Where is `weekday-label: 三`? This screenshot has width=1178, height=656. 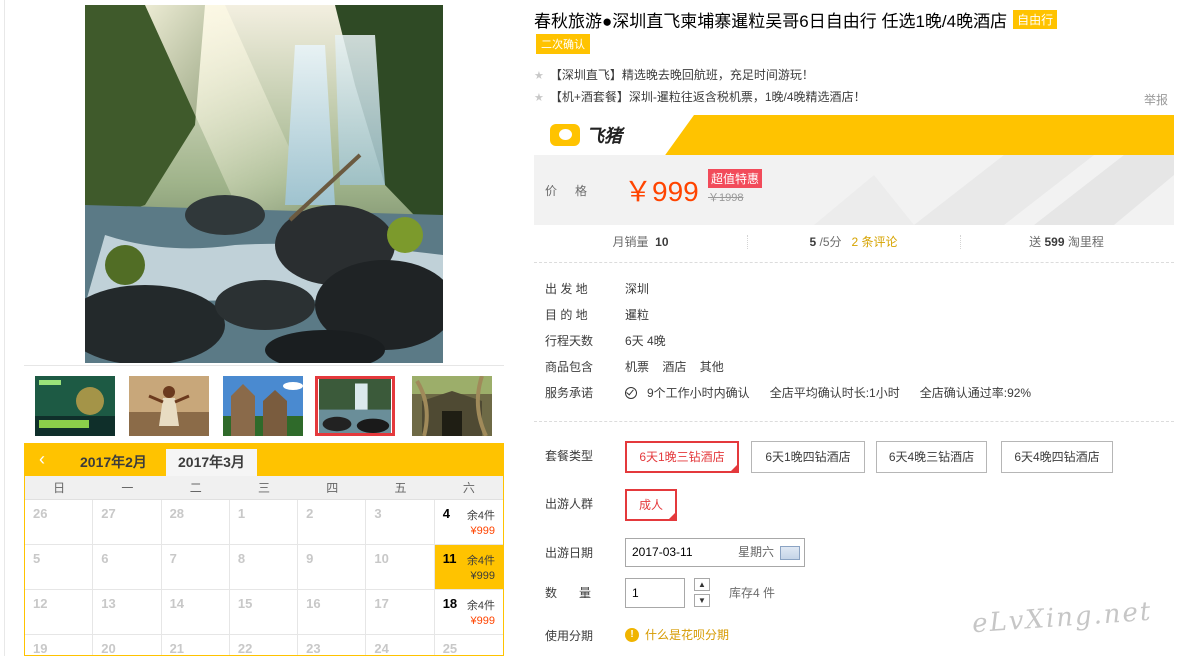
weekday-label: 三 is located at coordinates (263, 488).